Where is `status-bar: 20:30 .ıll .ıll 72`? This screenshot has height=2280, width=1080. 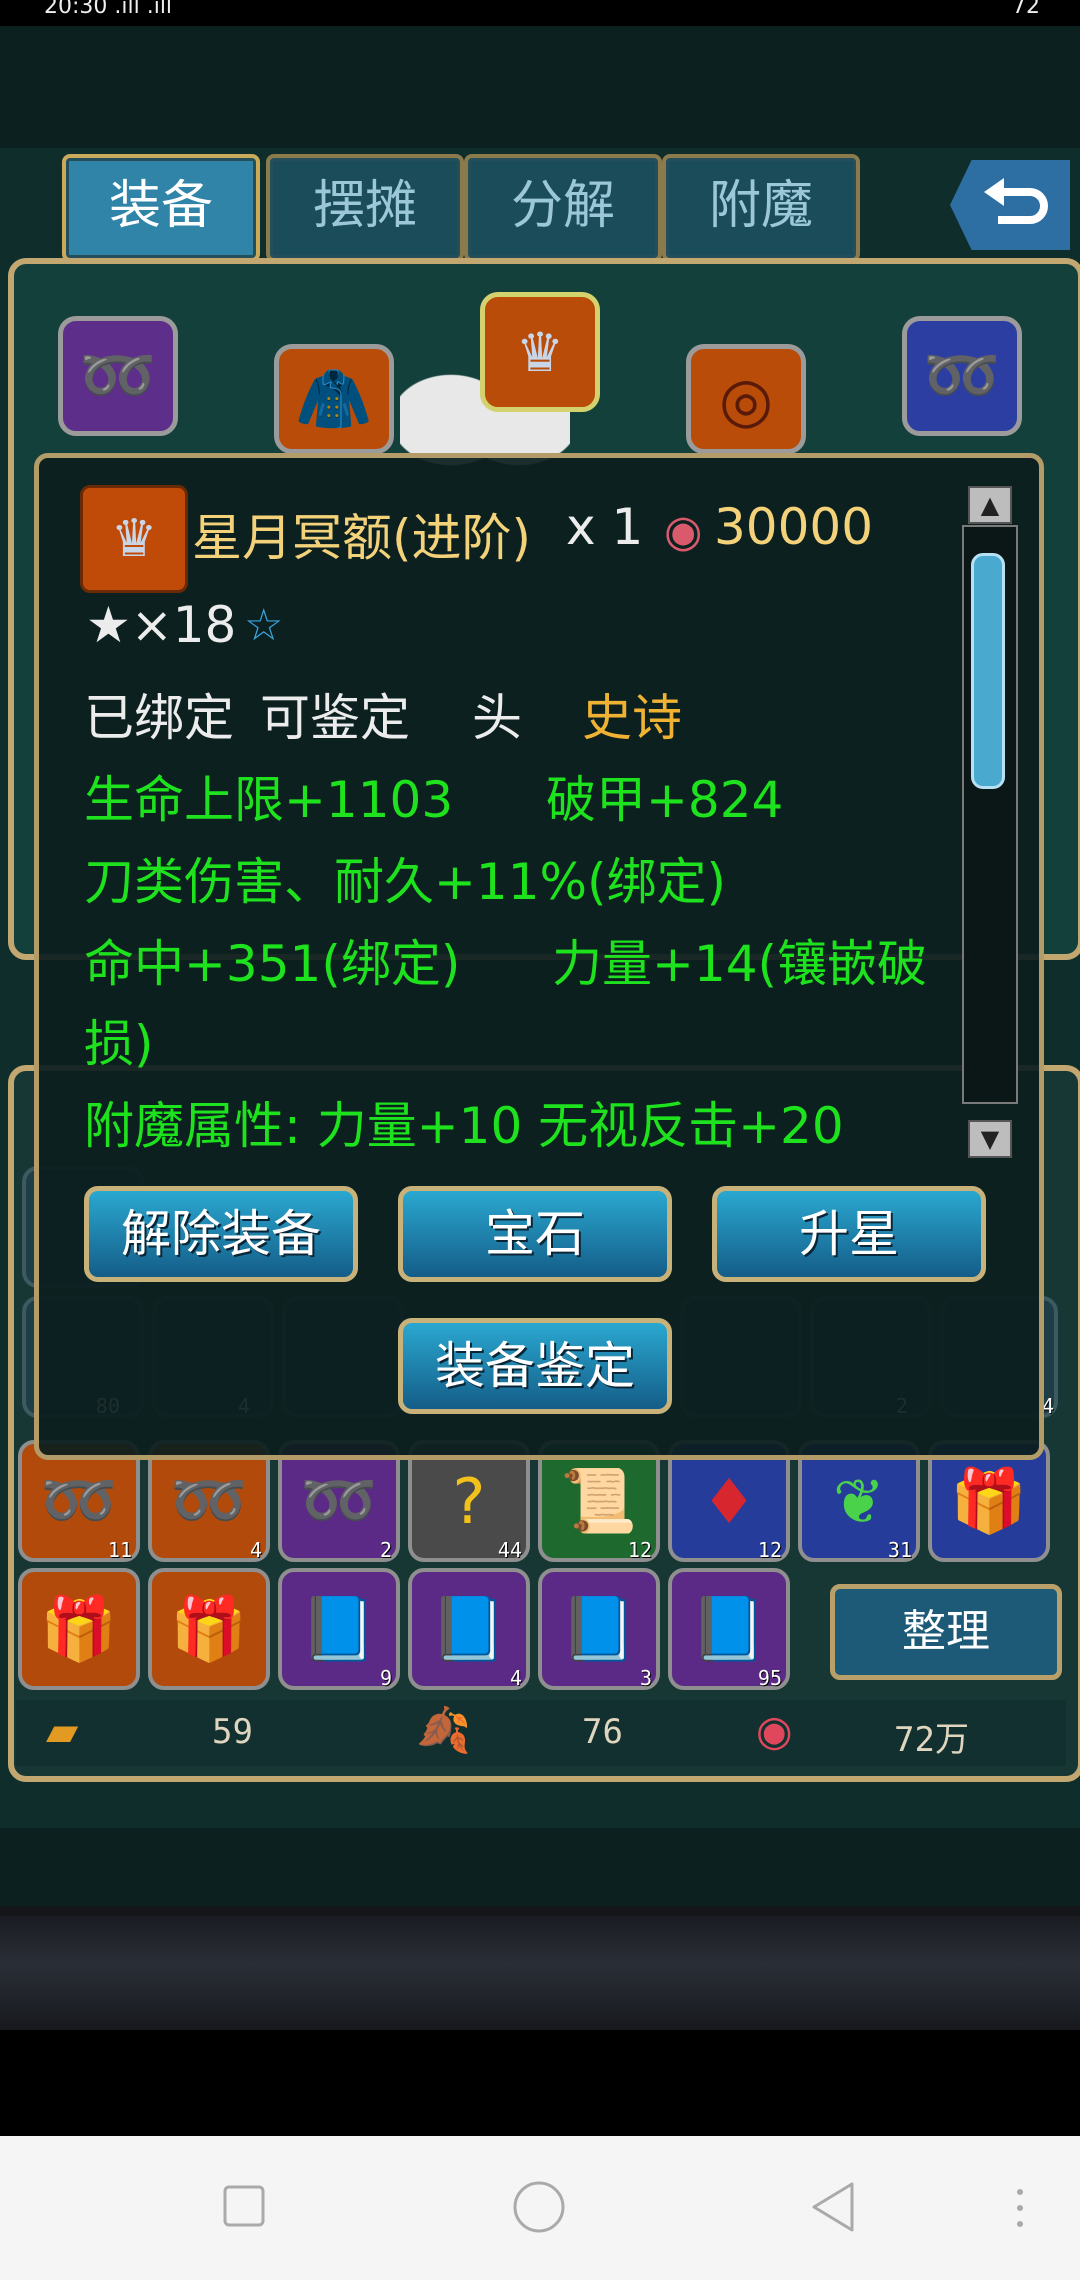 status-bar: 20:30 .ıll .ıll 72 is located at coordinates (540, 13).